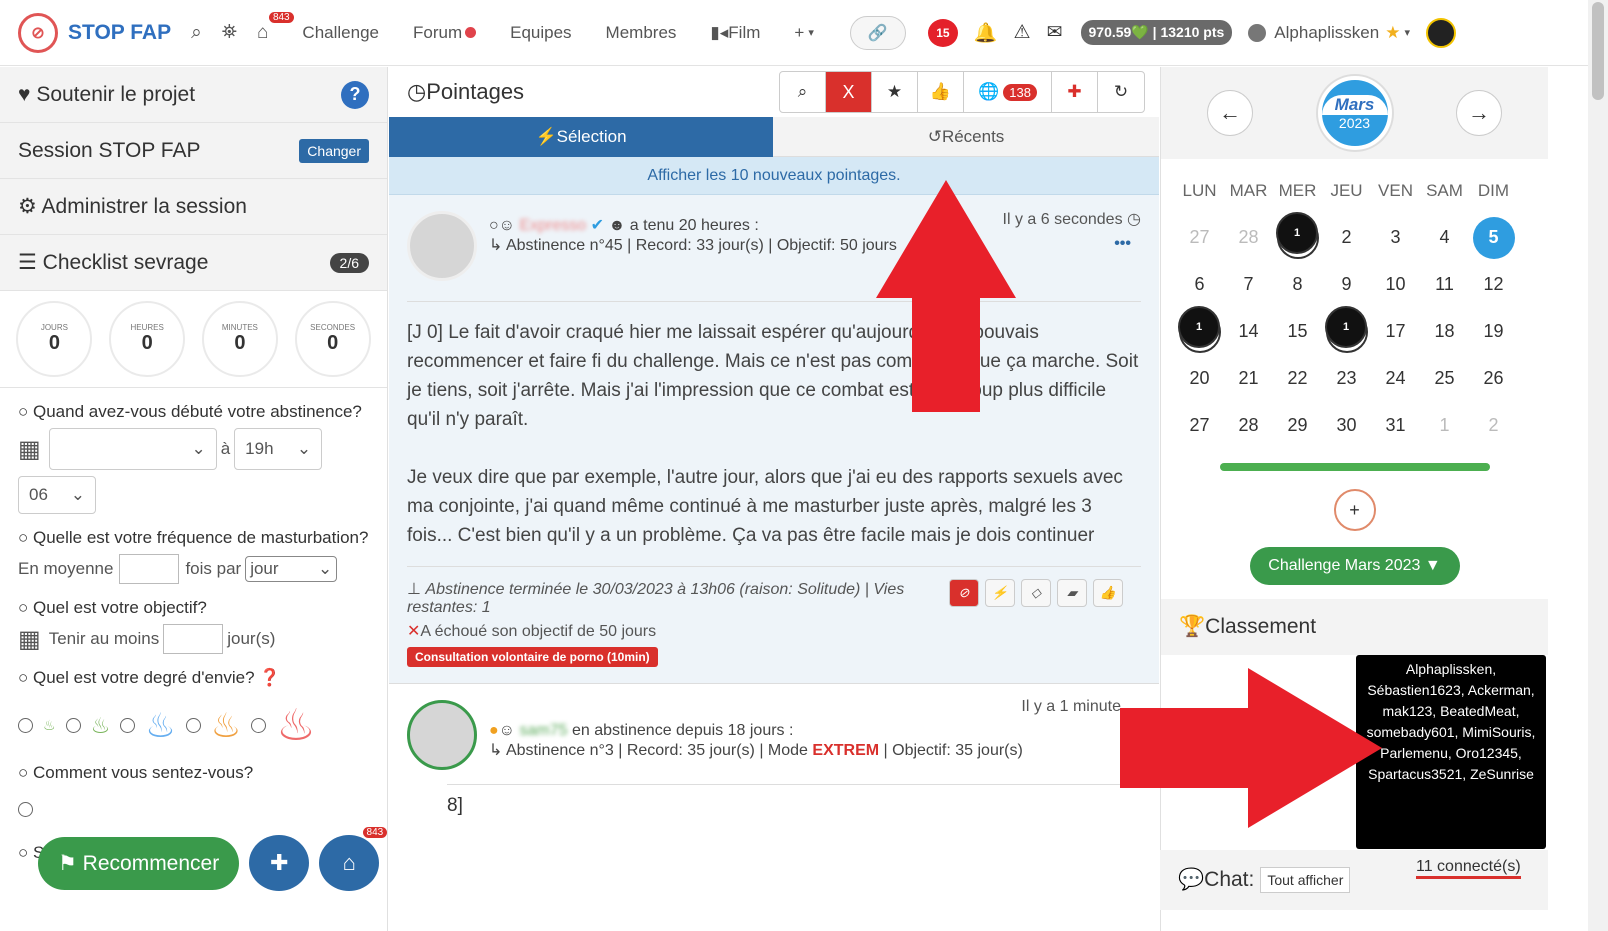 The width and height of the screenshot is (1608, 931). Describe the element at coordinates (1444, 284) in the screenshot. I see `calendar-day: 11` at that location.